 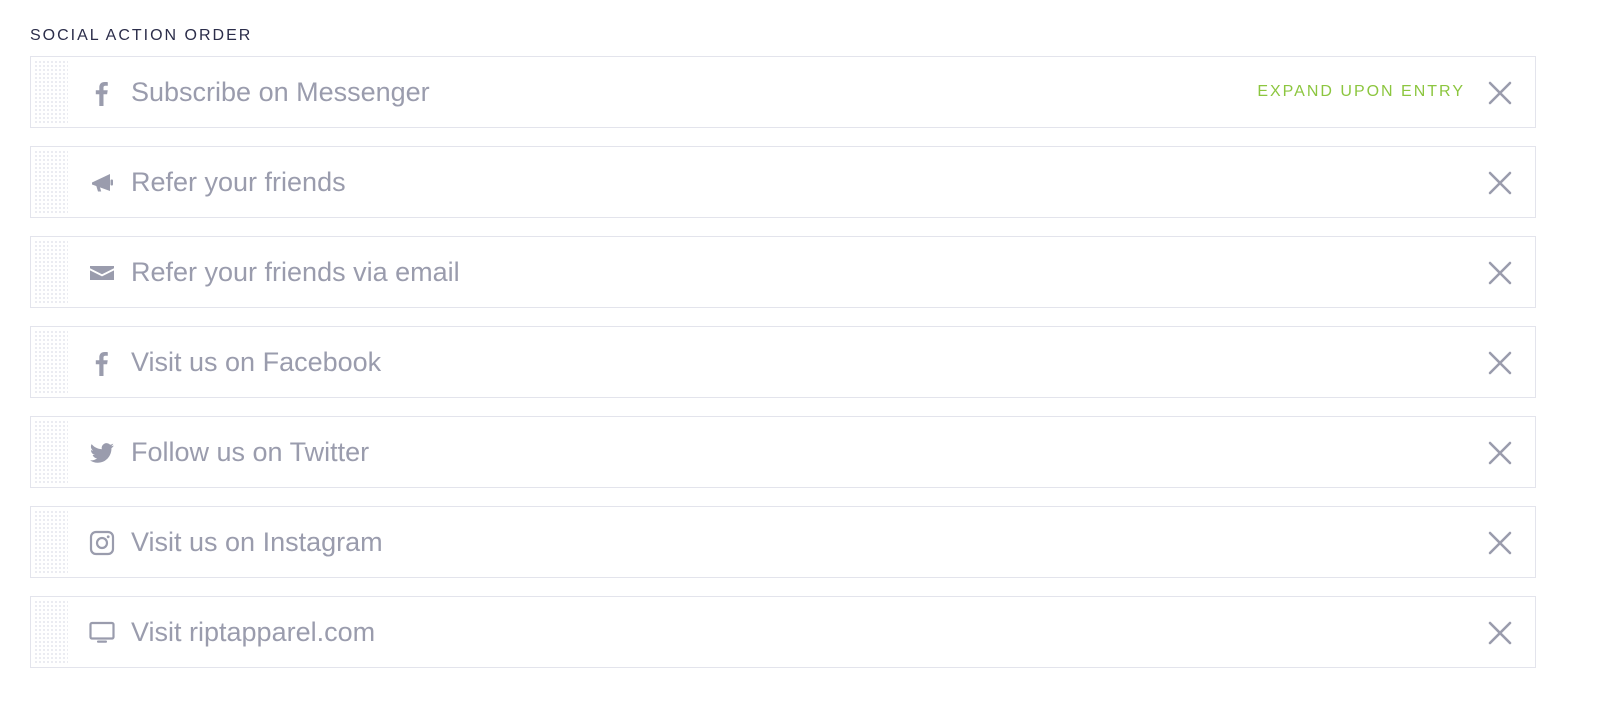 I want to click on action-label: Refer your friends via email, so click(x=295, y=272).